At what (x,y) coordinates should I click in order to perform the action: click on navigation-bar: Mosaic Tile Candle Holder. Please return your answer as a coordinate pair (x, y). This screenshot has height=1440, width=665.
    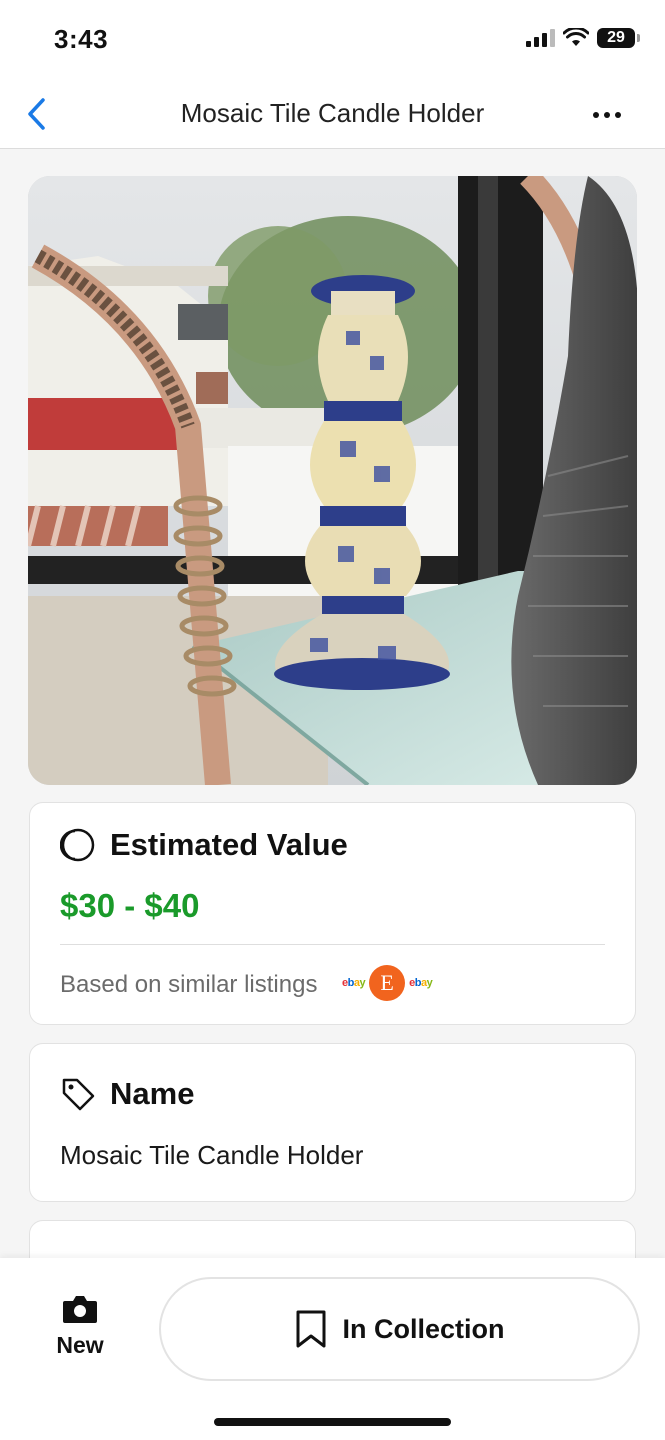
    Looking at the image, I should click on (332, 114).